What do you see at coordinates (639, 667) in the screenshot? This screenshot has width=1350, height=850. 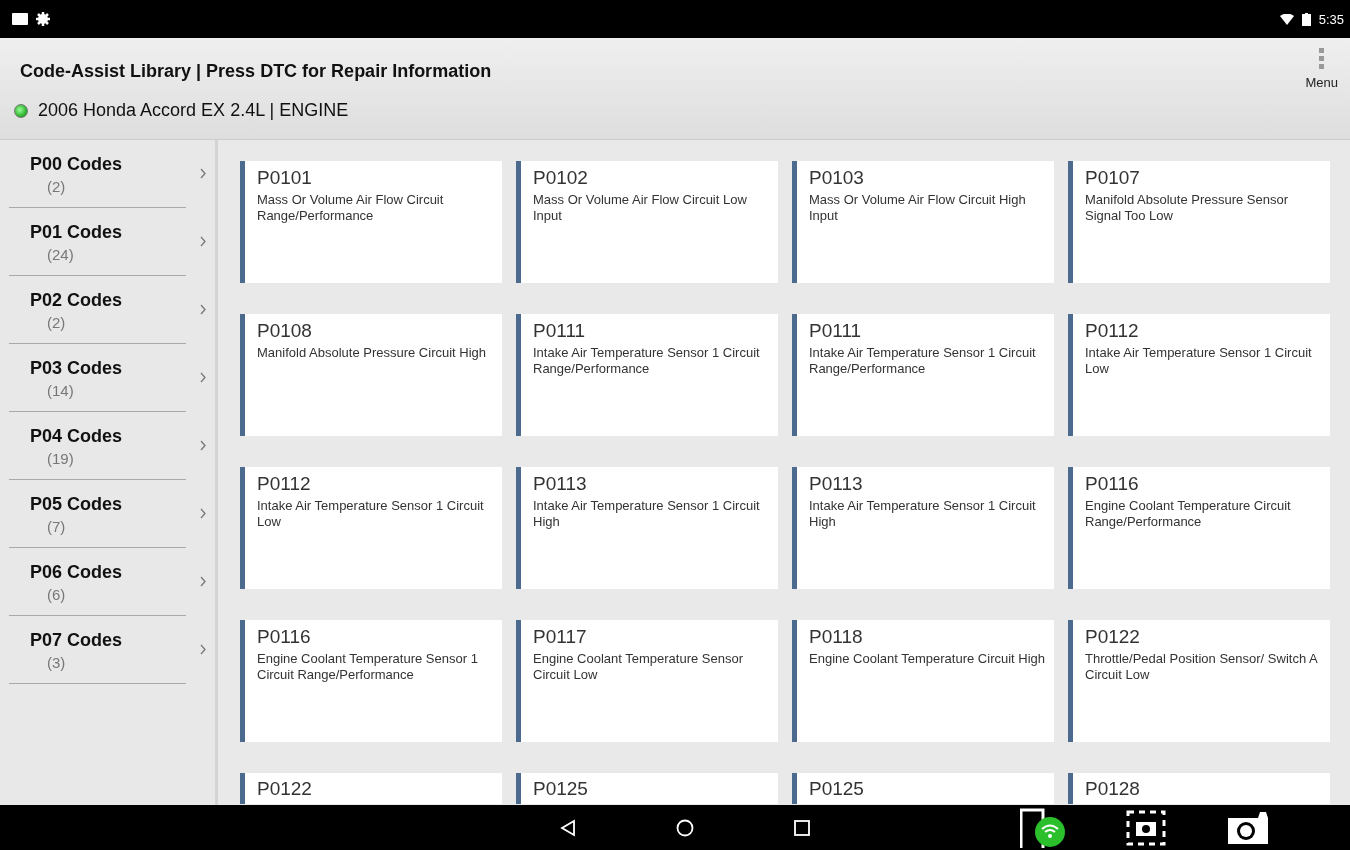 I see `code-description: Engine Coolant Temperature Sensor Circuit Low` at bounding box center [639, 667].